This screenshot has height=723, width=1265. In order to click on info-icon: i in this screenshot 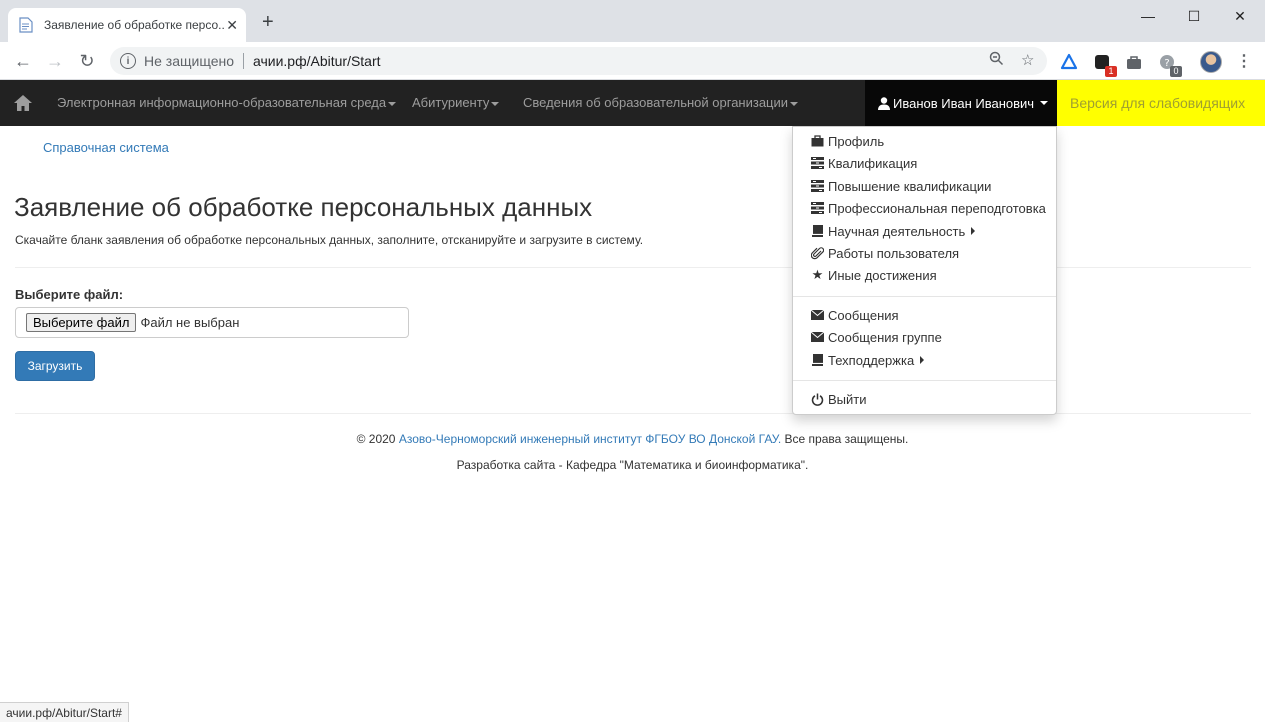, I will do `click(128, 61)`.